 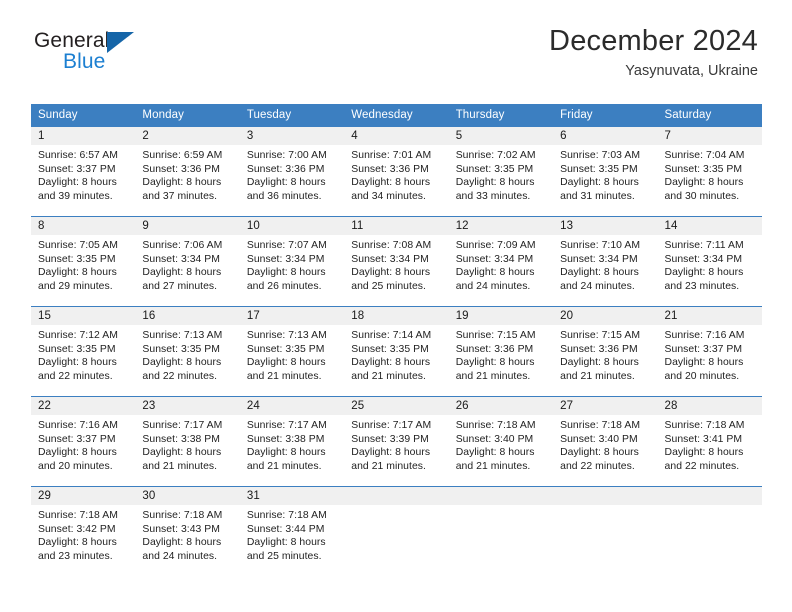 I want to click on day-number: 3, so click(x=292, y=136).